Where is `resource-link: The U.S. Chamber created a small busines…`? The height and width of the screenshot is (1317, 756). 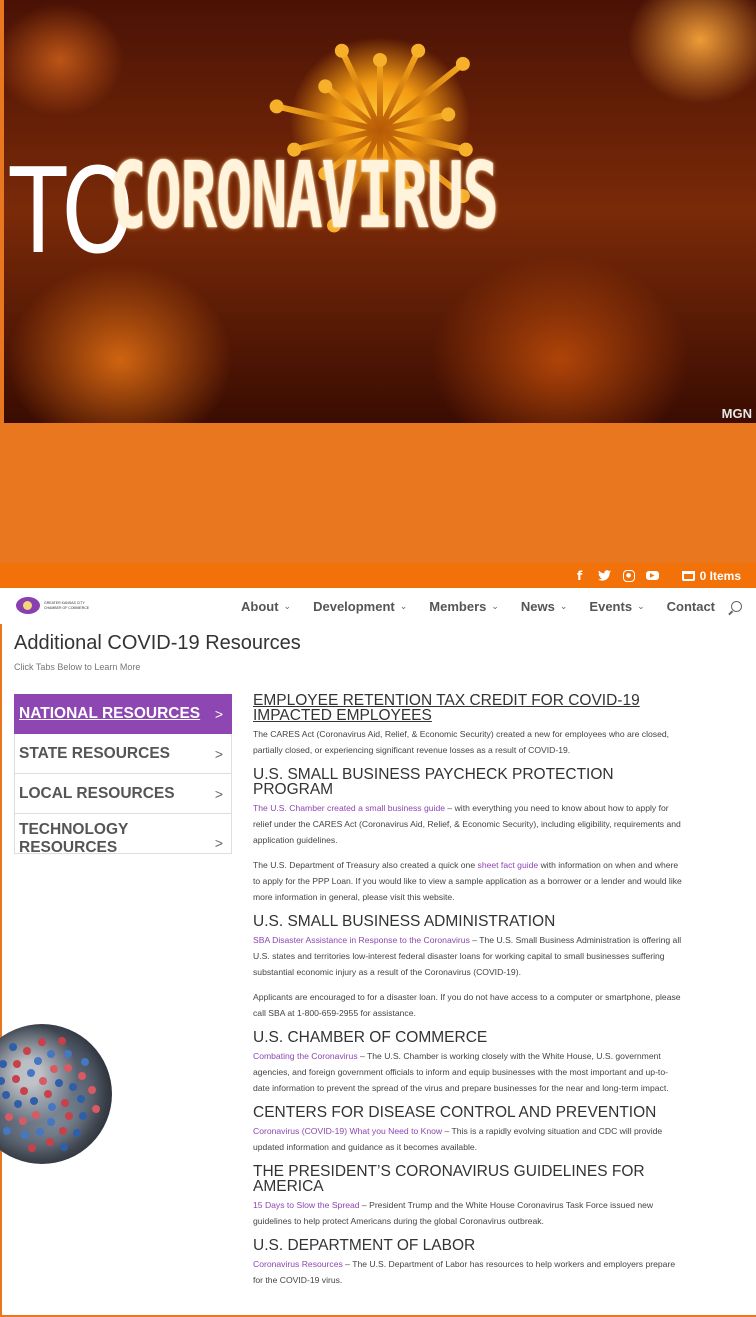
resource-link: The U.S. Chamber created a small busines… is located at coordinates (349, 808).